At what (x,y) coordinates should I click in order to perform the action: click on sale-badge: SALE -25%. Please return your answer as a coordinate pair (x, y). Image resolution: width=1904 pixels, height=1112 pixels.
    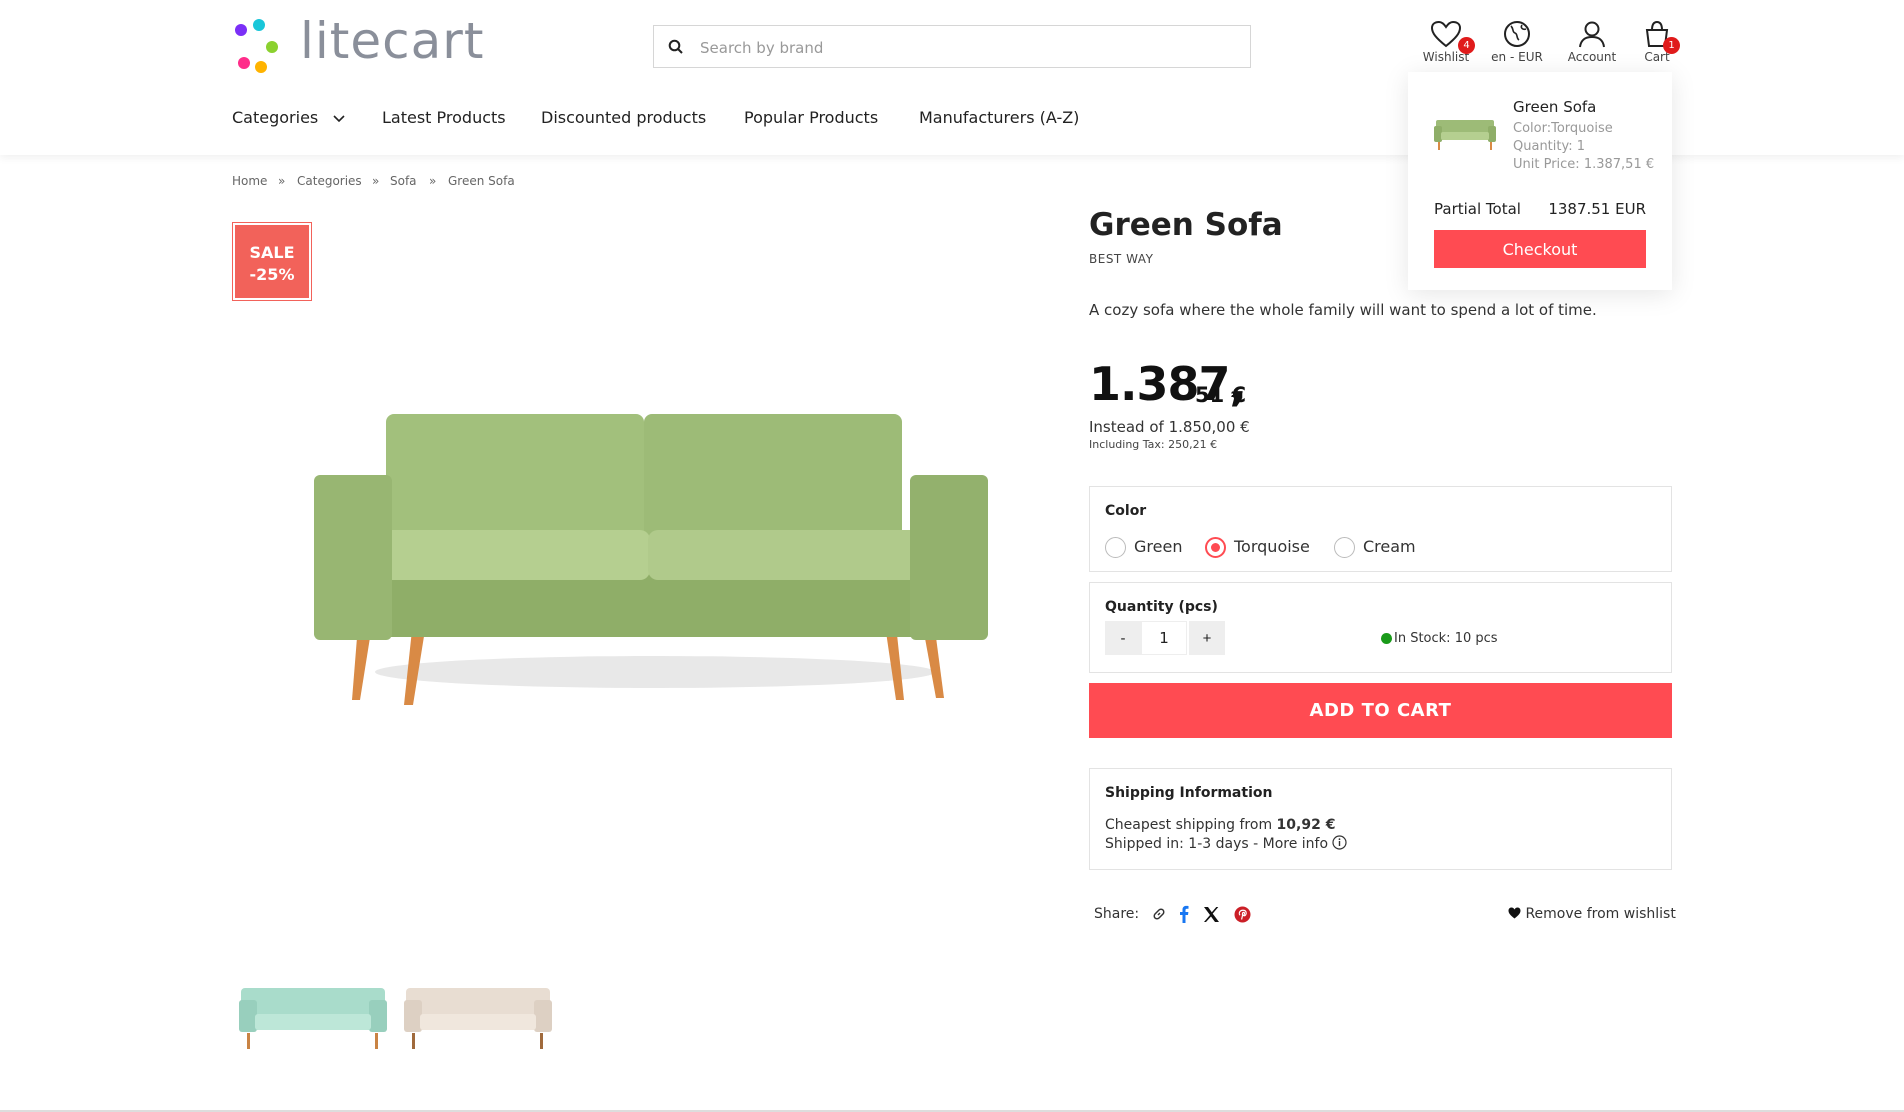
    Looking at the image, I should click on (272, 261).